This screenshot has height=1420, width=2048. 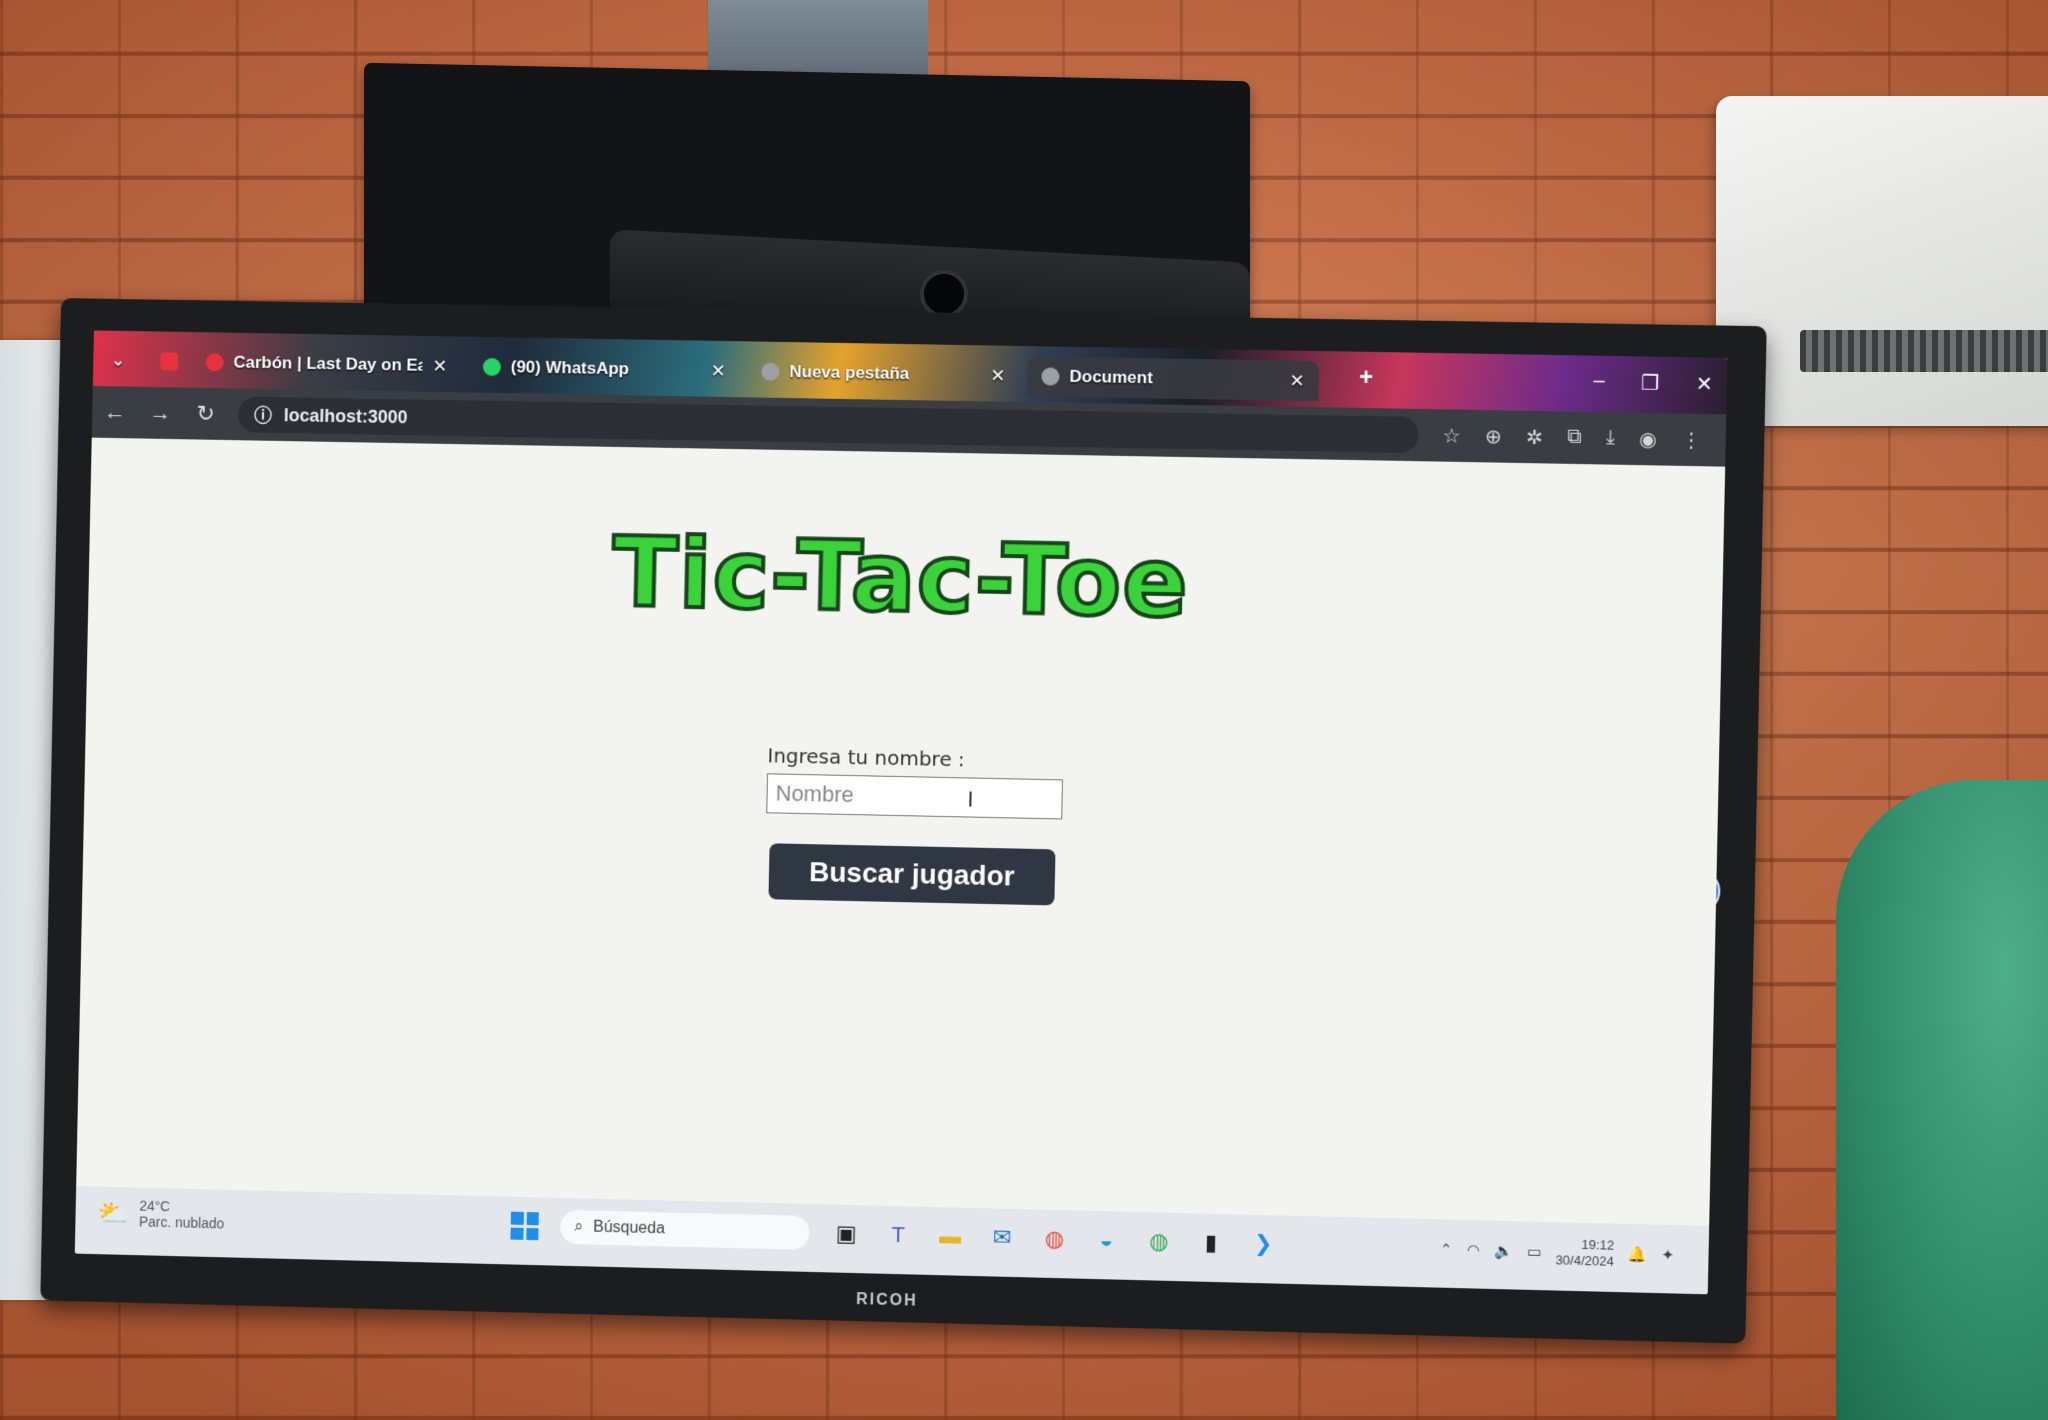 I want to click on task-view-icon: ▣, so click(x=846, y=1233).